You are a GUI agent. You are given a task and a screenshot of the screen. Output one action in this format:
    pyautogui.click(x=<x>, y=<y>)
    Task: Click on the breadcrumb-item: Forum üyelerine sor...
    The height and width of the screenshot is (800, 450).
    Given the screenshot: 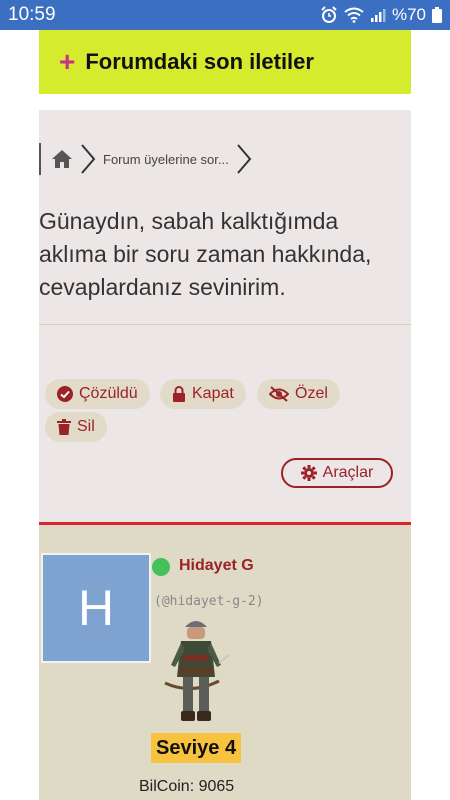 What is the action you would take?
    pyautogui.click(x=166, y=159)
    